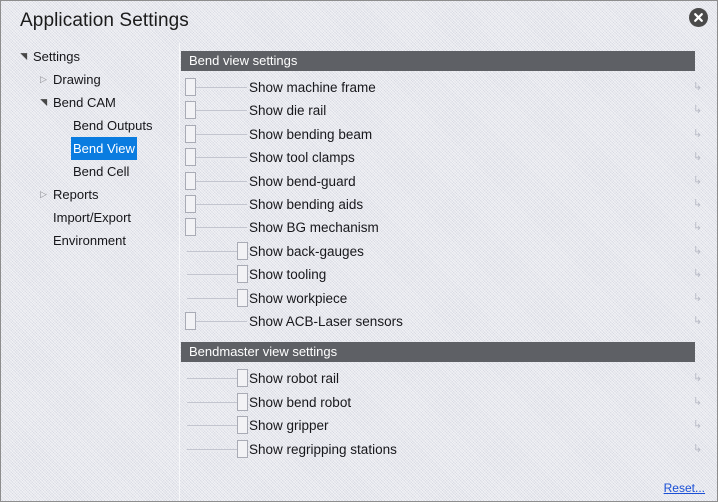  What do you see at coordinates (101, 171) in the screenshot?
I see `tree-item-label: Bend Cell` at bounding box center [101, 171].